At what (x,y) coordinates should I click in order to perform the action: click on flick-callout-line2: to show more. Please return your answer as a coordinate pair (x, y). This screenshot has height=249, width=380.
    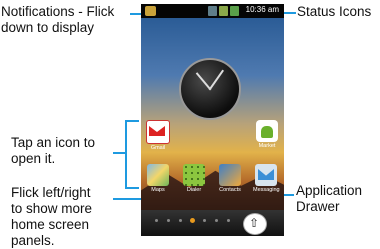
    Looking at the image, I should click on (52, 208).